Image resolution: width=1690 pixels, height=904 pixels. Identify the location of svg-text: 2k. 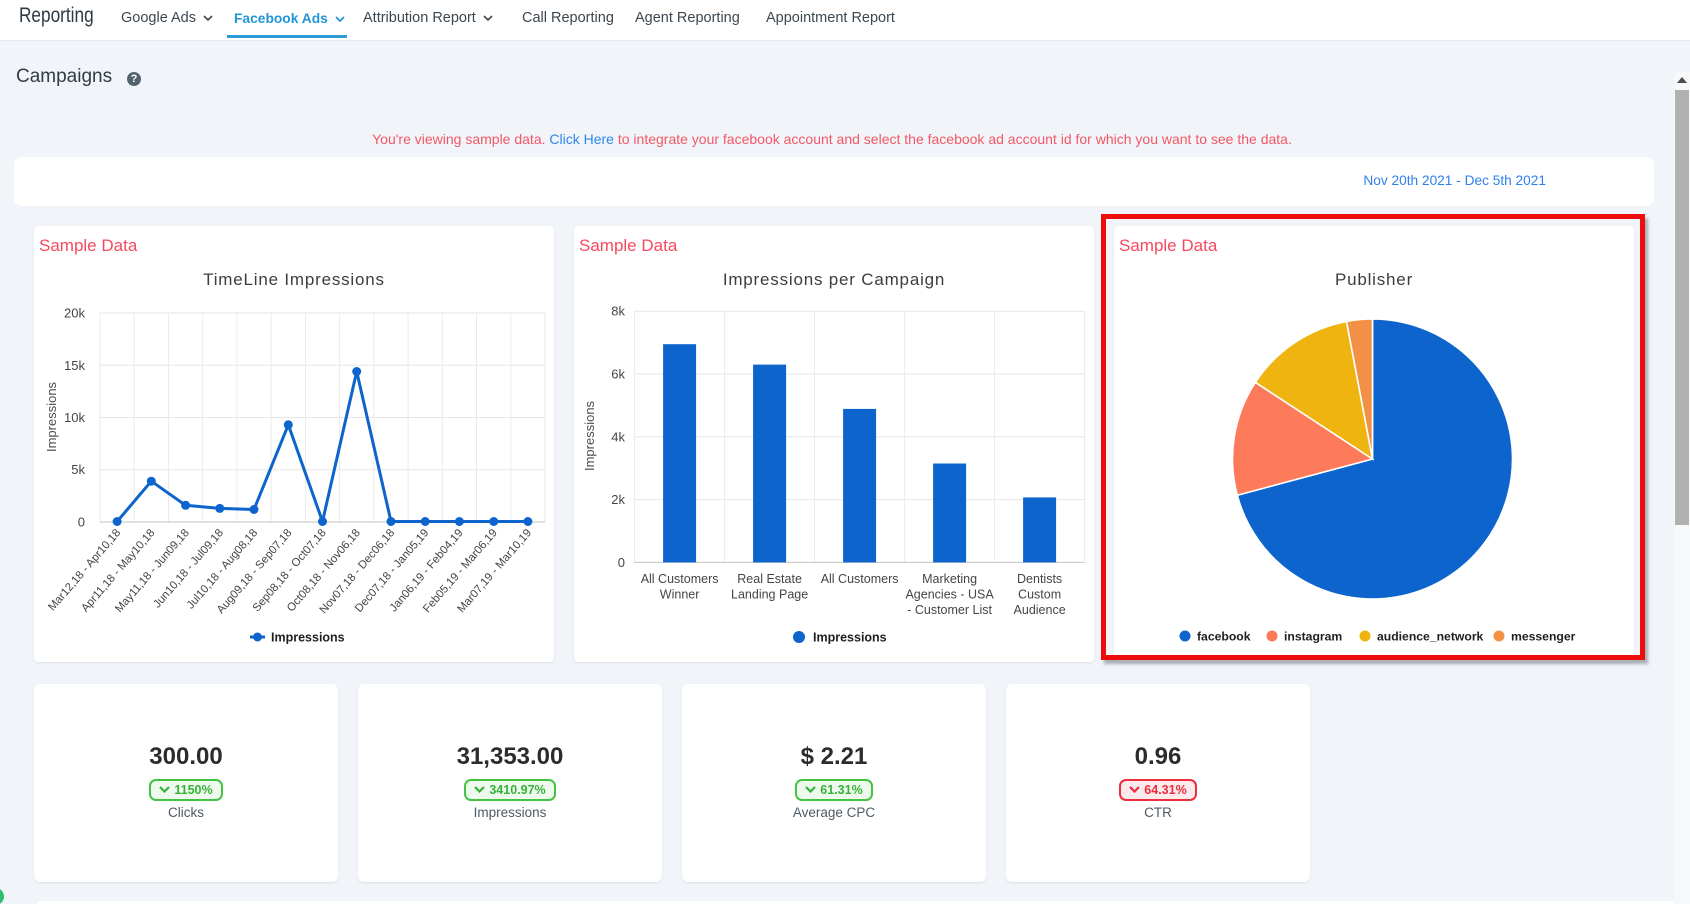
(618, 499).